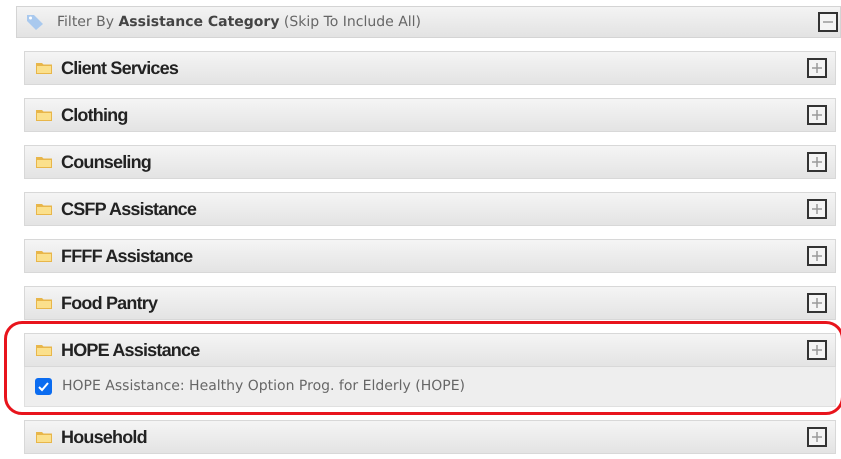 This screenshot has height=459, width=841. I want to click on category-title: FFFF Assistance, so click(126, 256).